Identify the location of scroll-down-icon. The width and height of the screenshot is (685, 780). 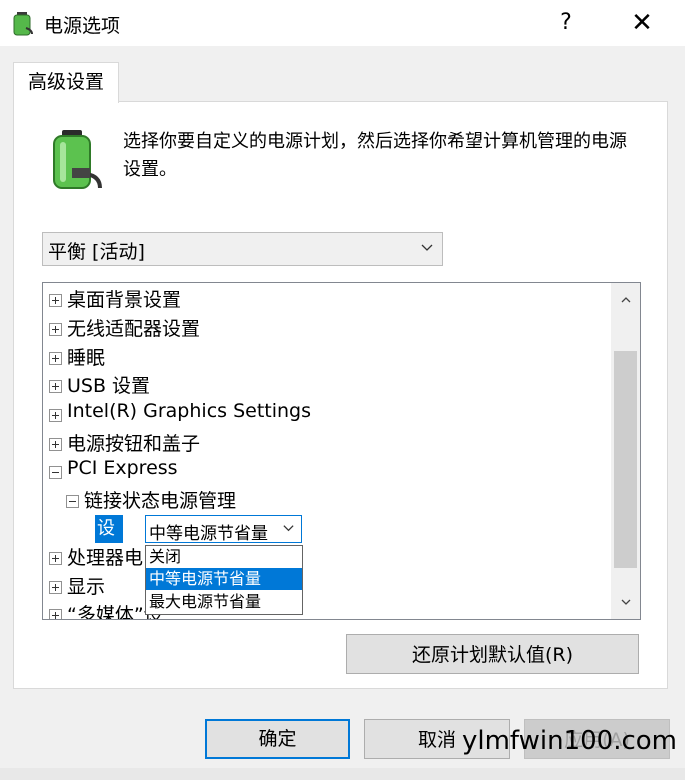
(626, 602).